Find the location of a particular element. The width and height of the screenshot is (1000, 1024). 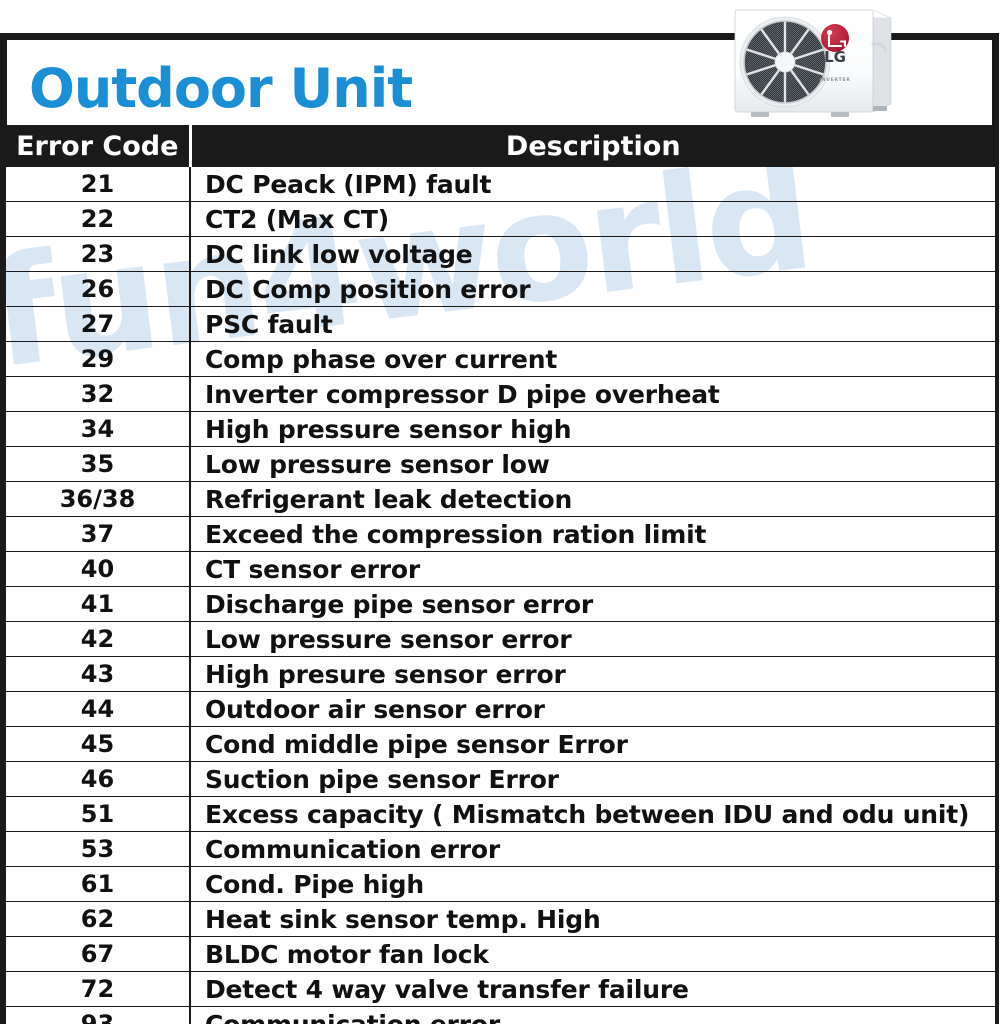

page-title: Outdoor Unit is located at coordinates (221, 88).